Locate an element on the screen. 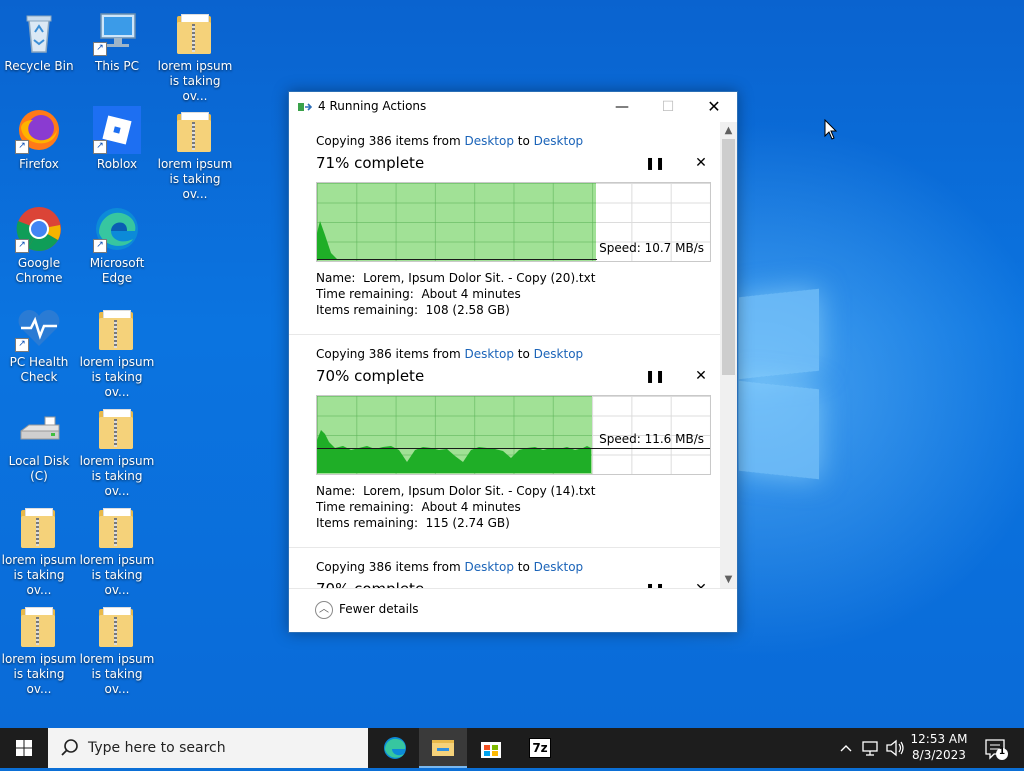  name-value: Lorem, Ipsum Dolor Sit. - Copy (14).txt is located at coordinates (479, 491).